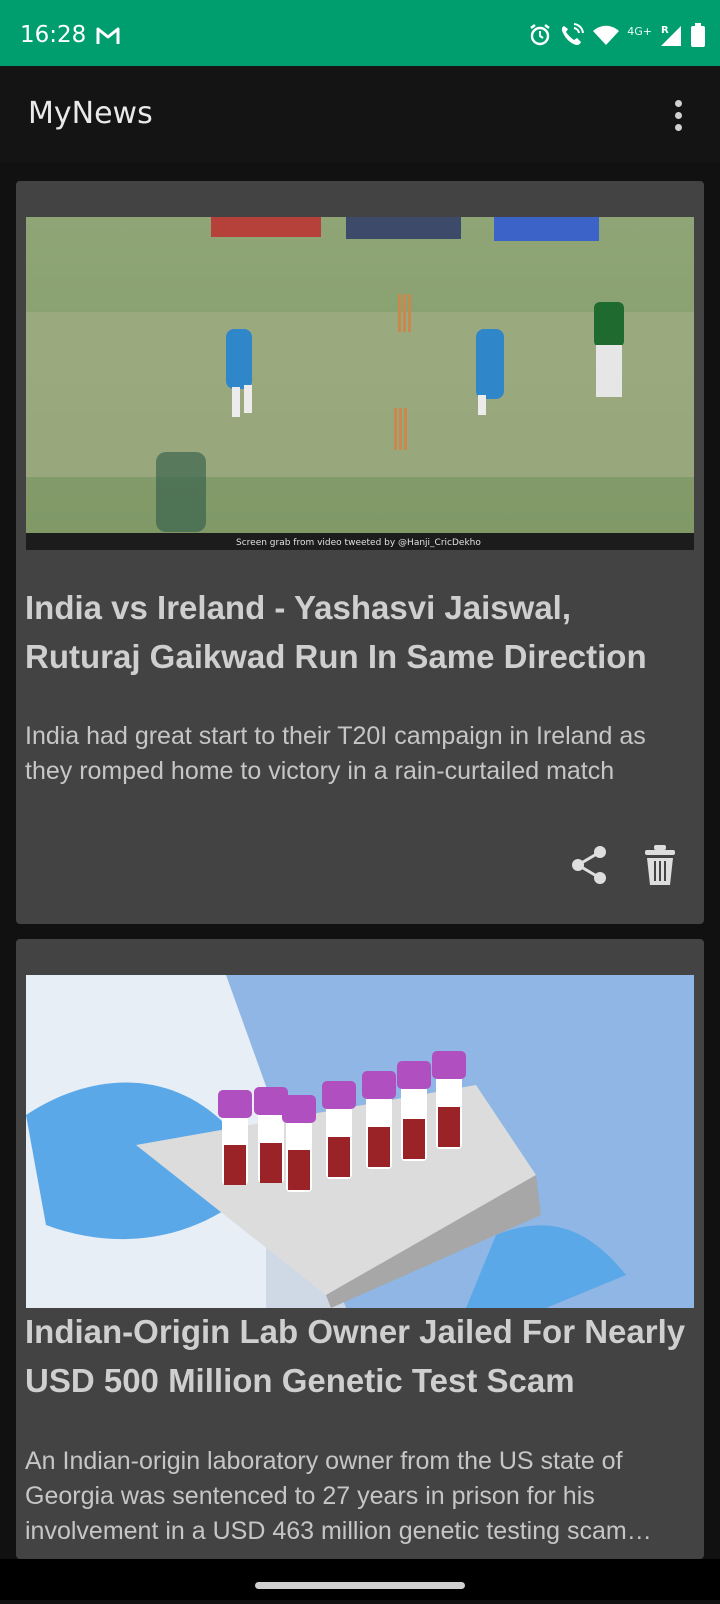  I want to click on wifi-calling-icon, so click(572, 37).